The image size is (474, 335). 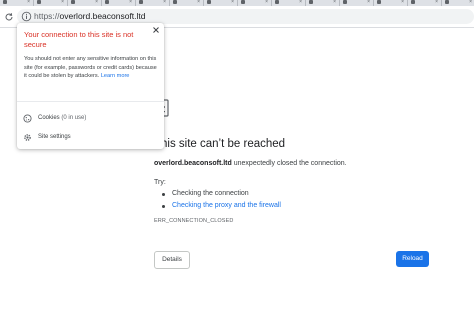 What do you see at coordinates (26, 16) in the screenshot?
I see `info-icon` at bounding box center [26, 16].